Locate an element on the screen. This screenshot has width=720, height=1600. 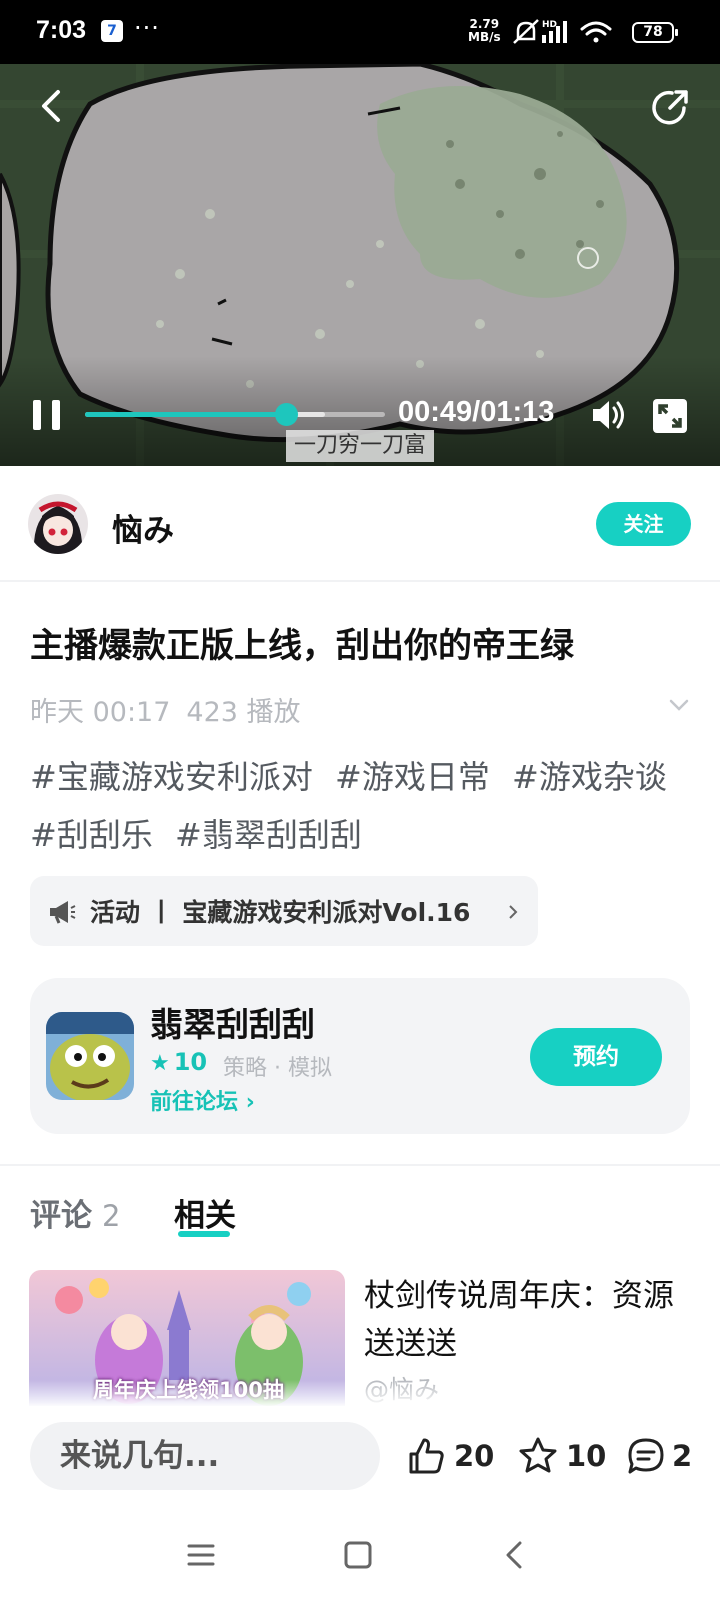
video-progress-fill is located at coordinates (185, 414).